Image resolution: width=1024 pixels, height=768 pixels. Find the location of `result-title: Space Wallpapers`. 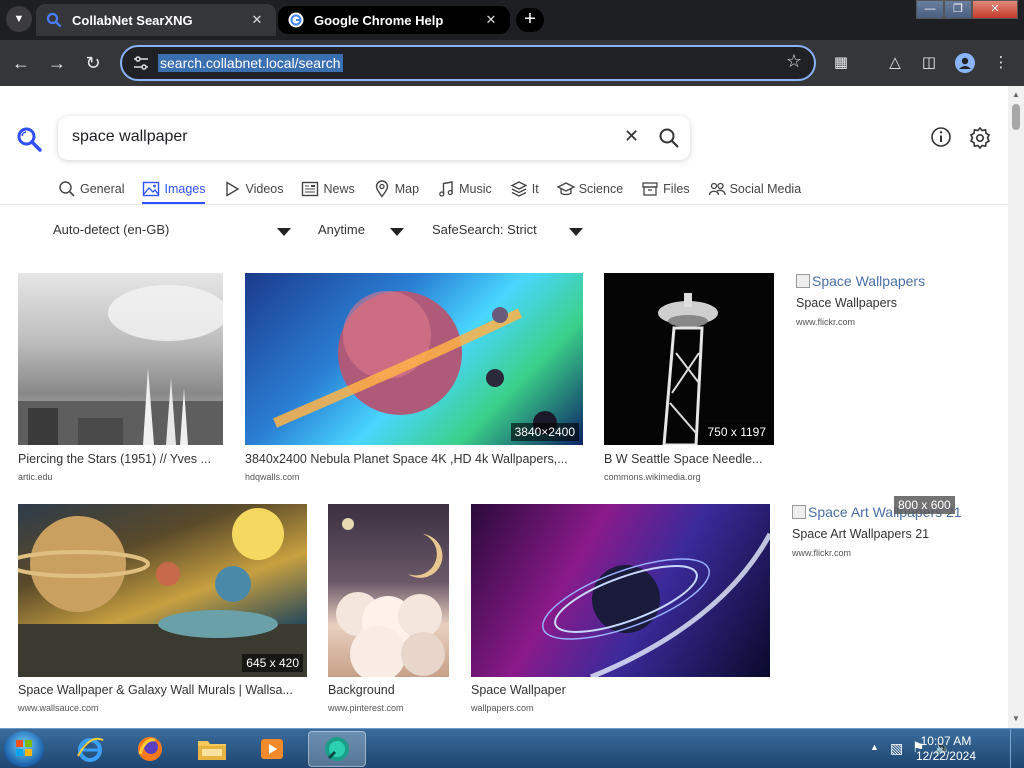

result-title: Space Wallpapers is located at coordinates (896, 303).